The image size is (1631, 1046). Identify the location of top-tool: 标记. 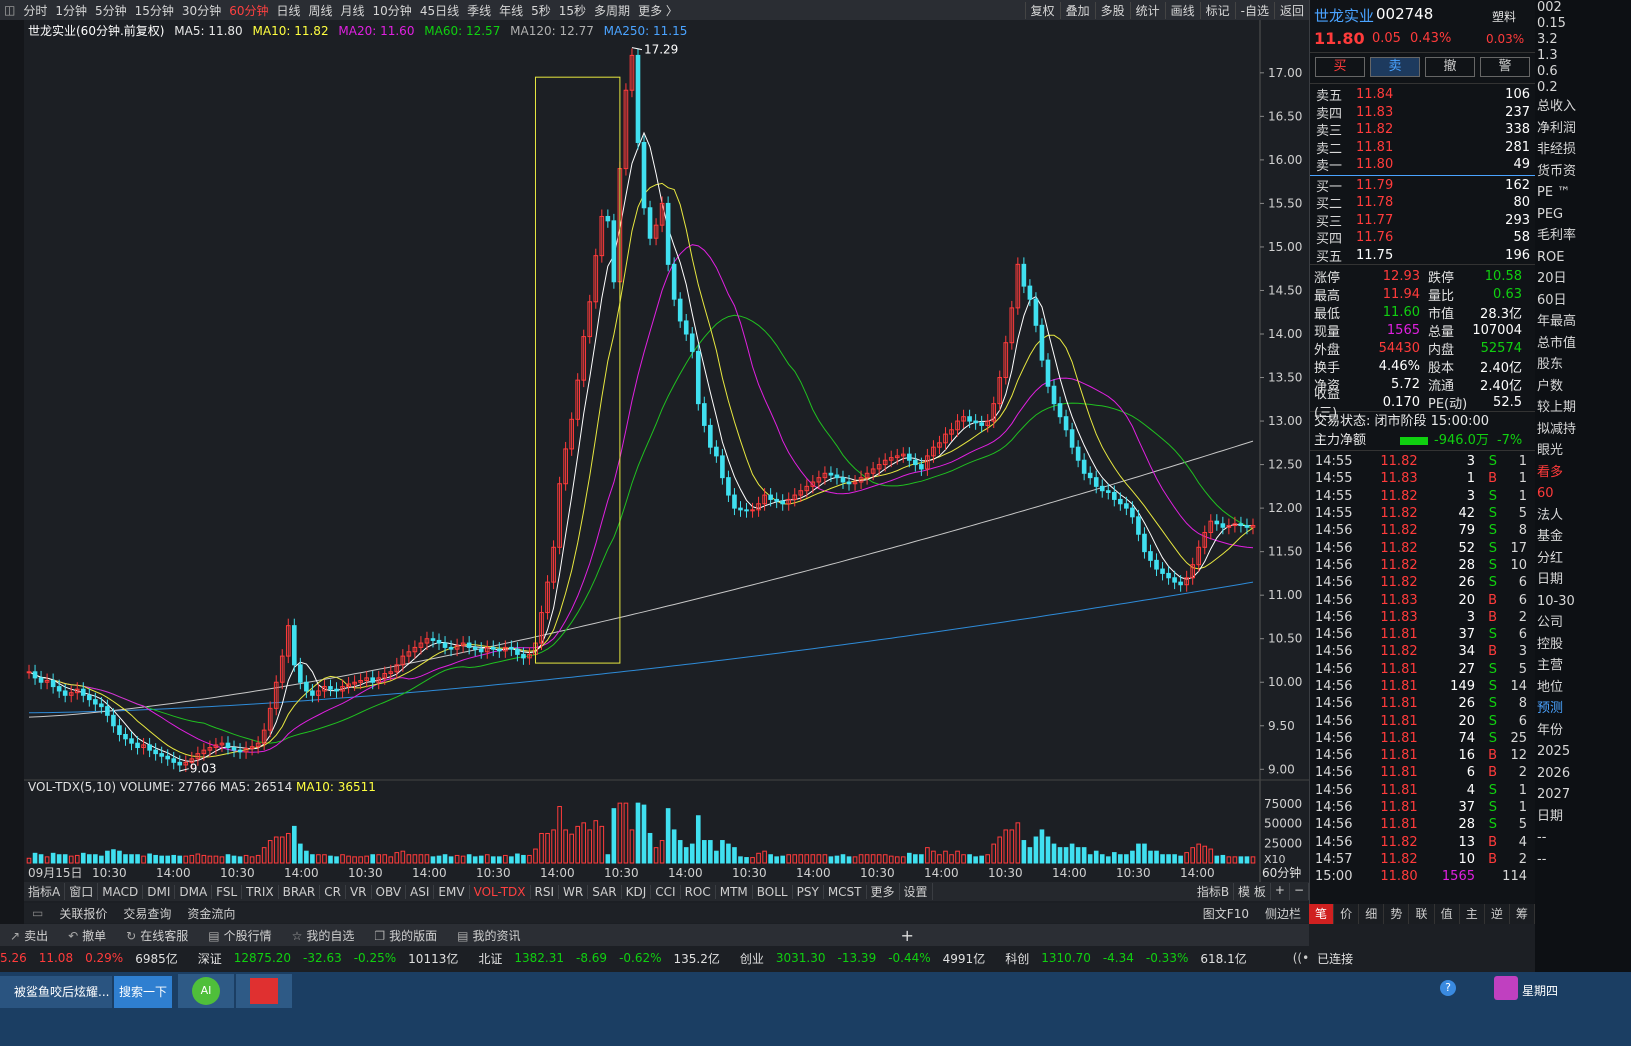
(1217, 10).